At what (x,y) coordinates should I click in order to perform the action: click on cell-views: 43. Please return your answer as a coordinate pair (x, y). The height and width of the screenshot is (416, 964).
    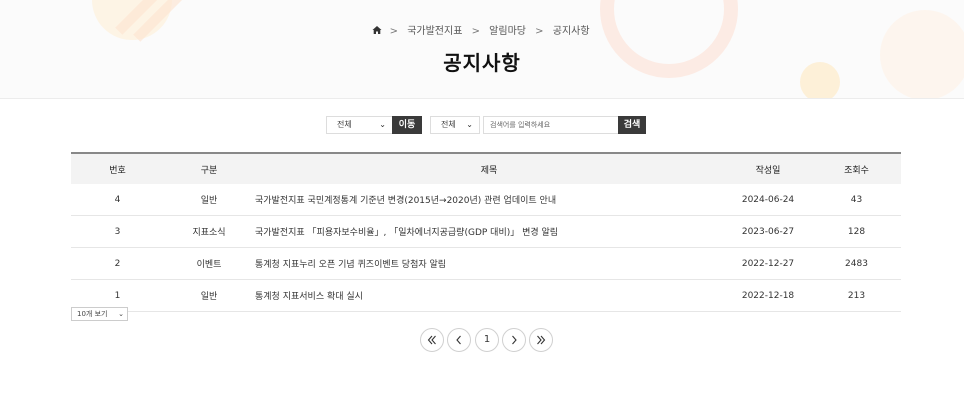
    Looking at the image, I should click on (856, 200).